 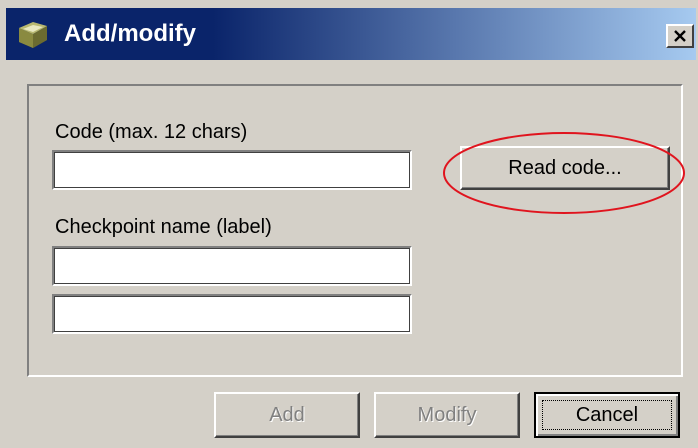 What do you see at coordinates (151, 132) in the screenshot?
I see `code-label: Code (max. 12 chars)` at bounding box center [151, 132].